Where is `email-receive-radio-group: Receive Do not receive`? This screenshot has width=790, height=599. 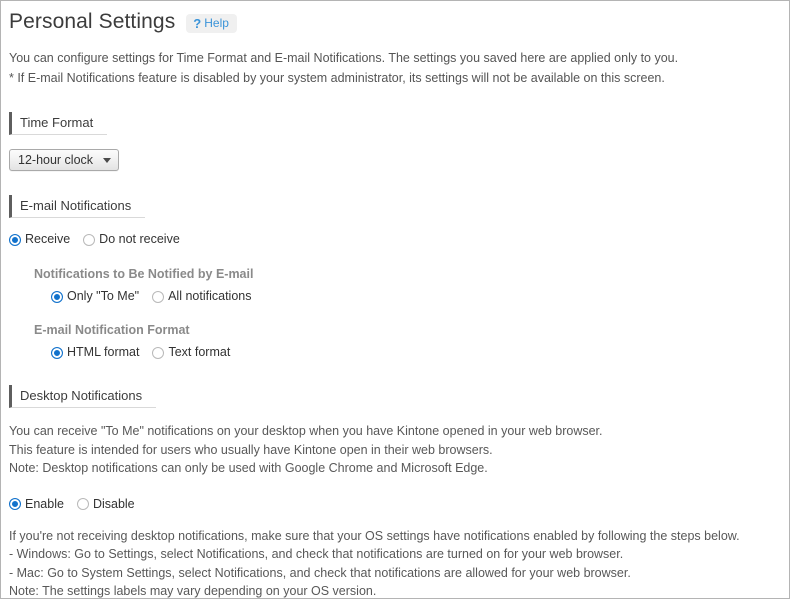 email-receive-radio-group: Receive Do not receive is located at coordinates (399, 239).